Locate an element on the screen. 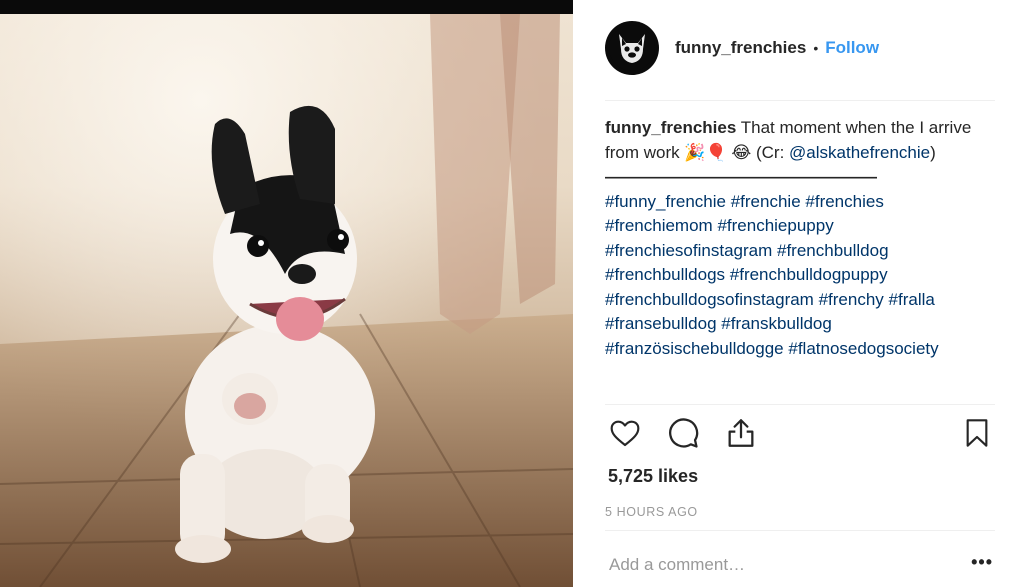  hashtag: #fransebulldog is located at coordinates (661, 323).